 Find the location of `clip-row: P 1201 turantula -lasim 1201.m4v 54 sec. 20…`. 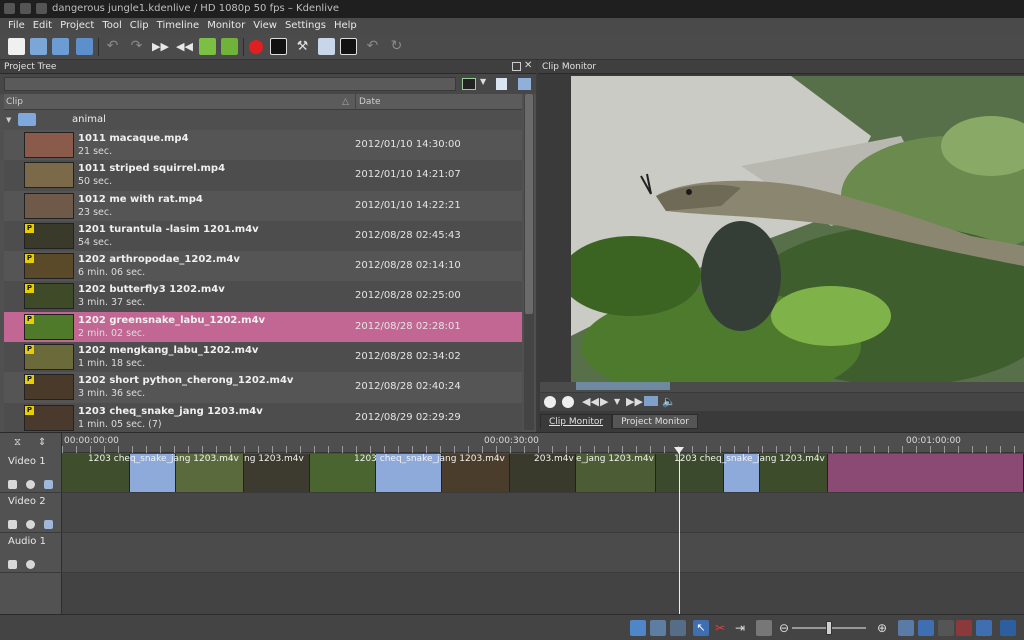

clip-row: P 1201 turantula -lasim 1201.m4v 54 sec. 20… is located at coordinates (263, 236).